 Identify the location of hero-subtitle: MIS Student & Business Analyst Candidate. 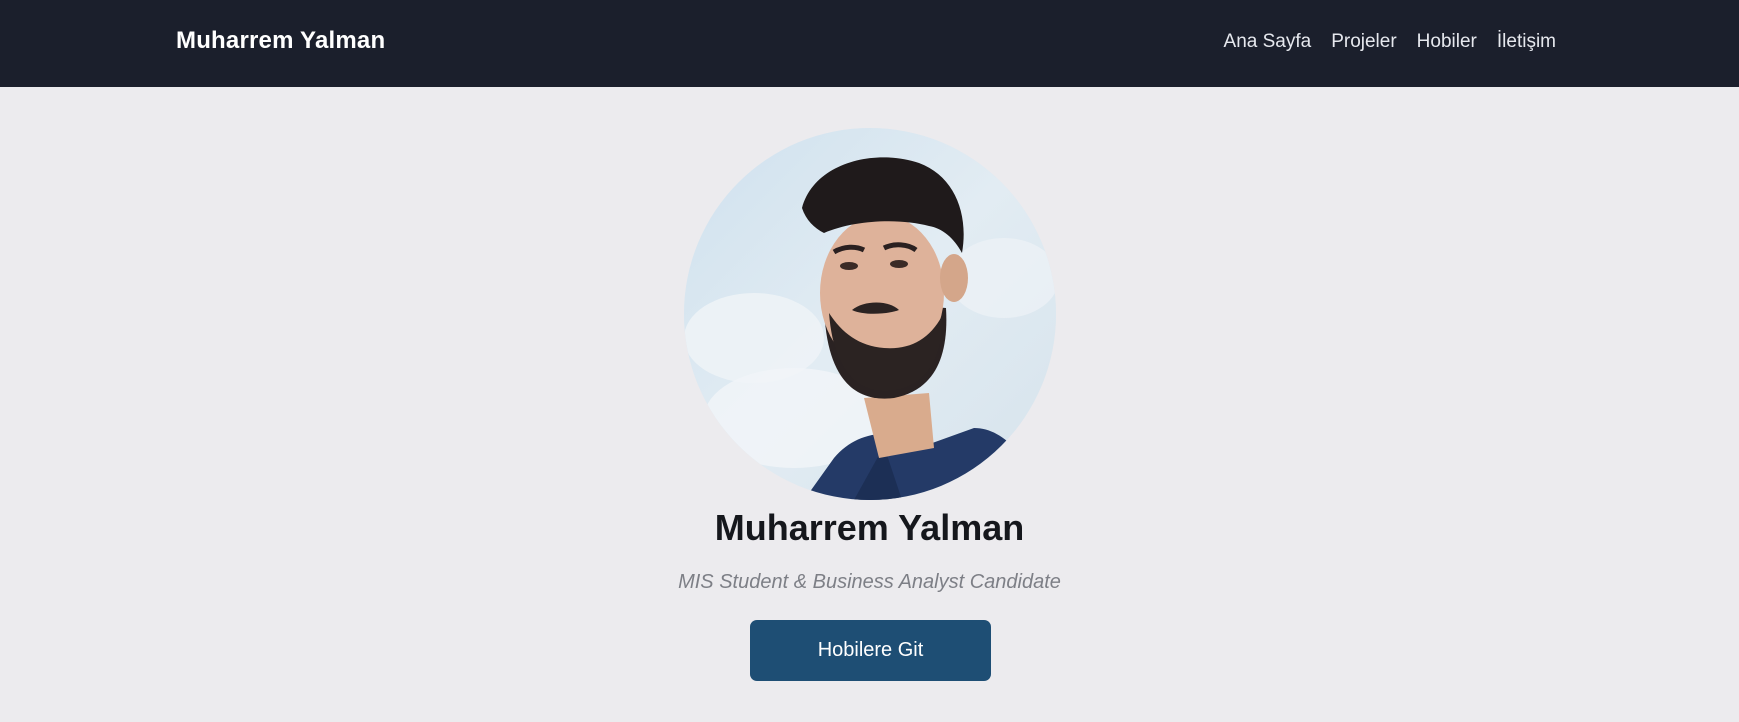
(869, 582).